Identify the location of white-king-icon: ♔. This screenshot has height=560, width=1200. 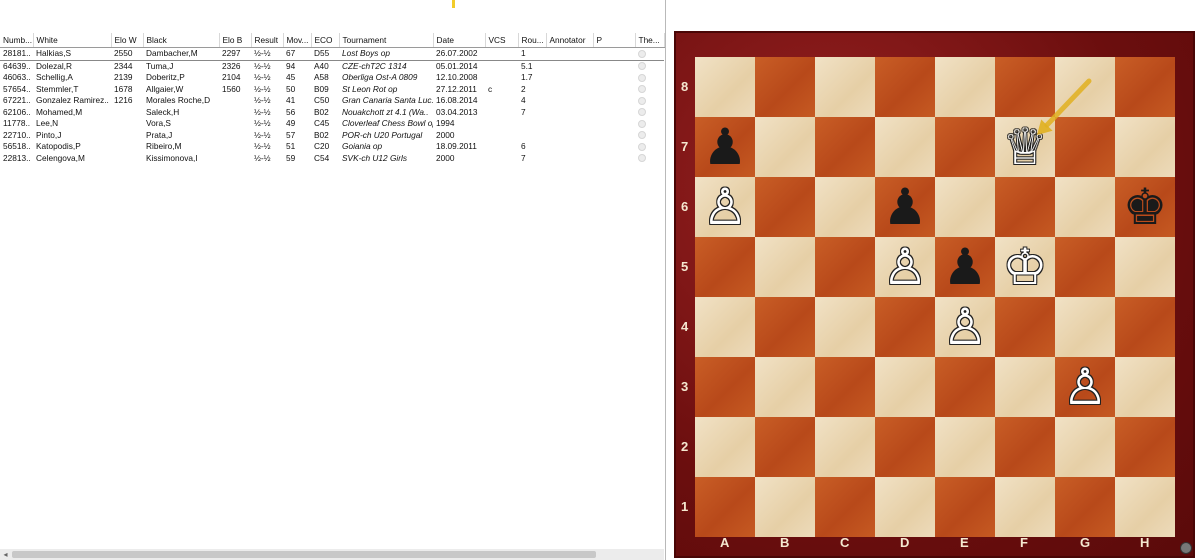
(1025, 267).